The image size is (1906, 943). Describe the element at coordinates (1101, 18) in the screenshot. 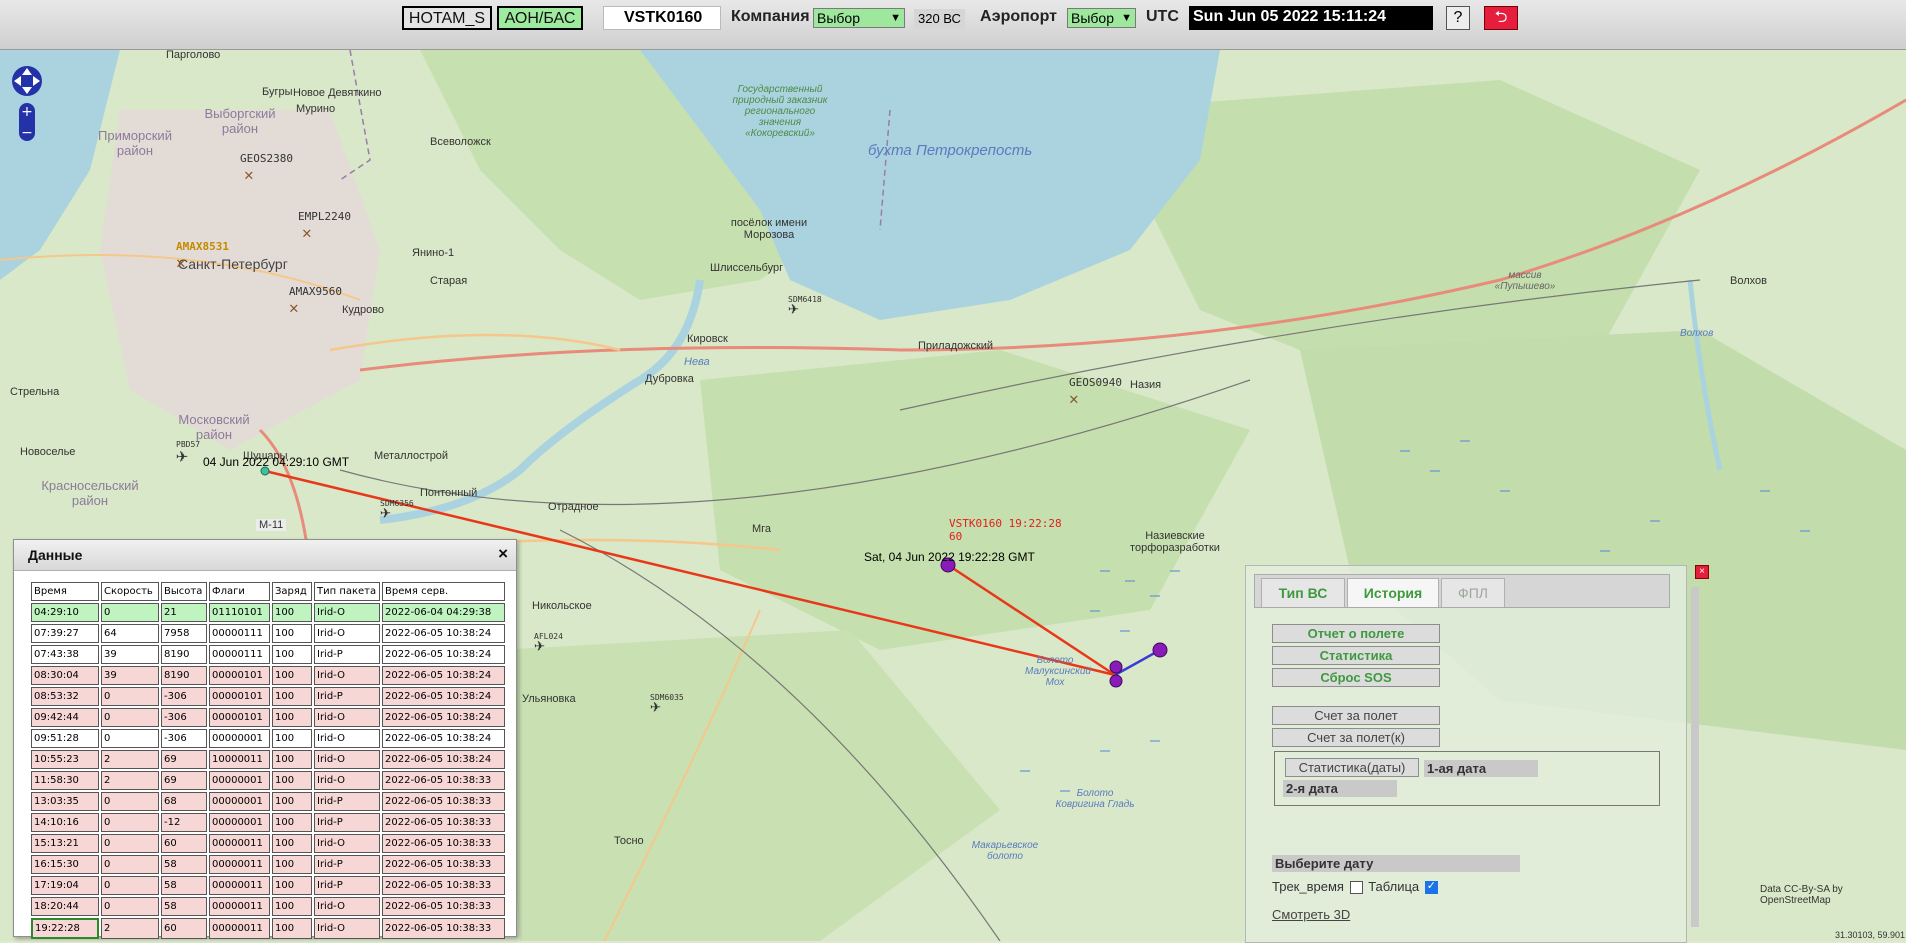

I see `airport-select: Выбор ▼` at that location.